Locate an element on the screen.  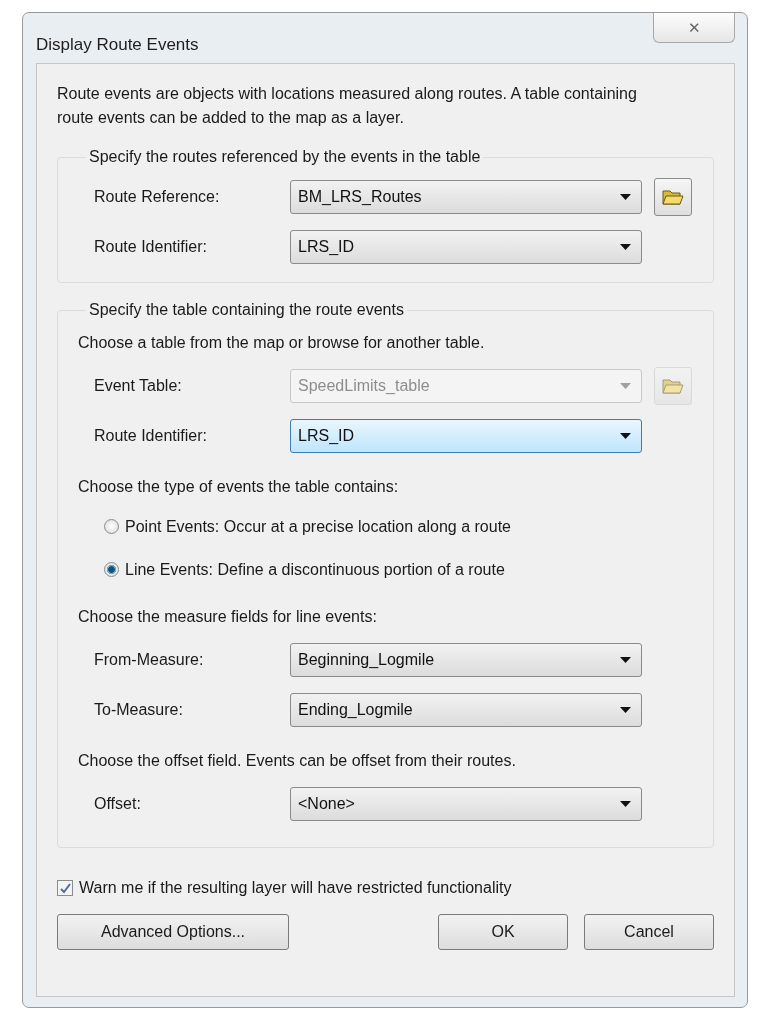
browse-button is located at coordinates (673, 197).